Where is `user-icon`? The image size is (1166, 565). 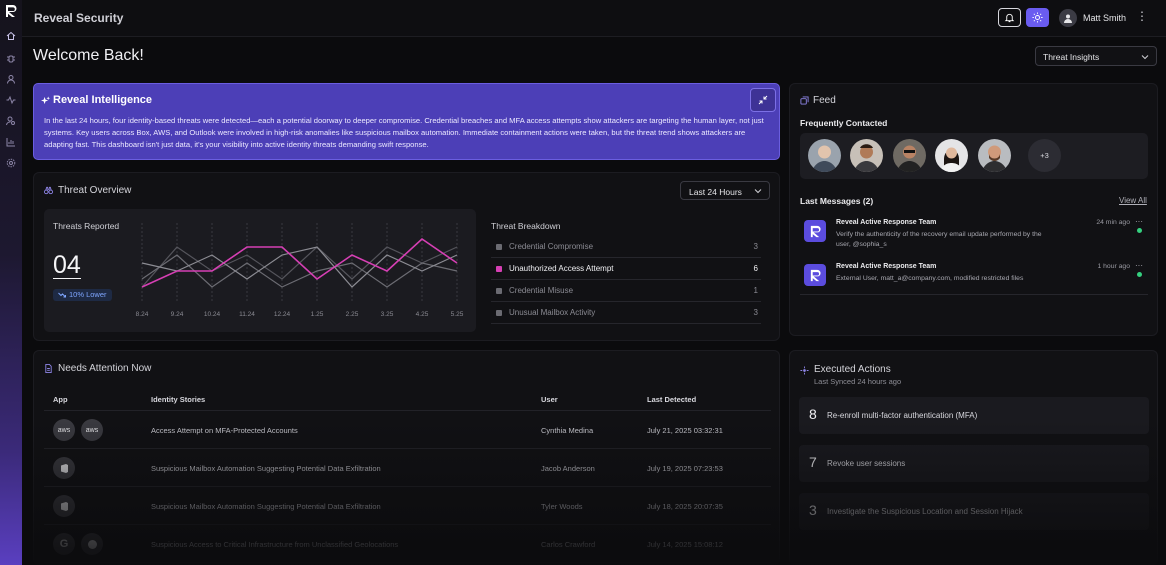 user-icon is located at coordinates (11, 79).